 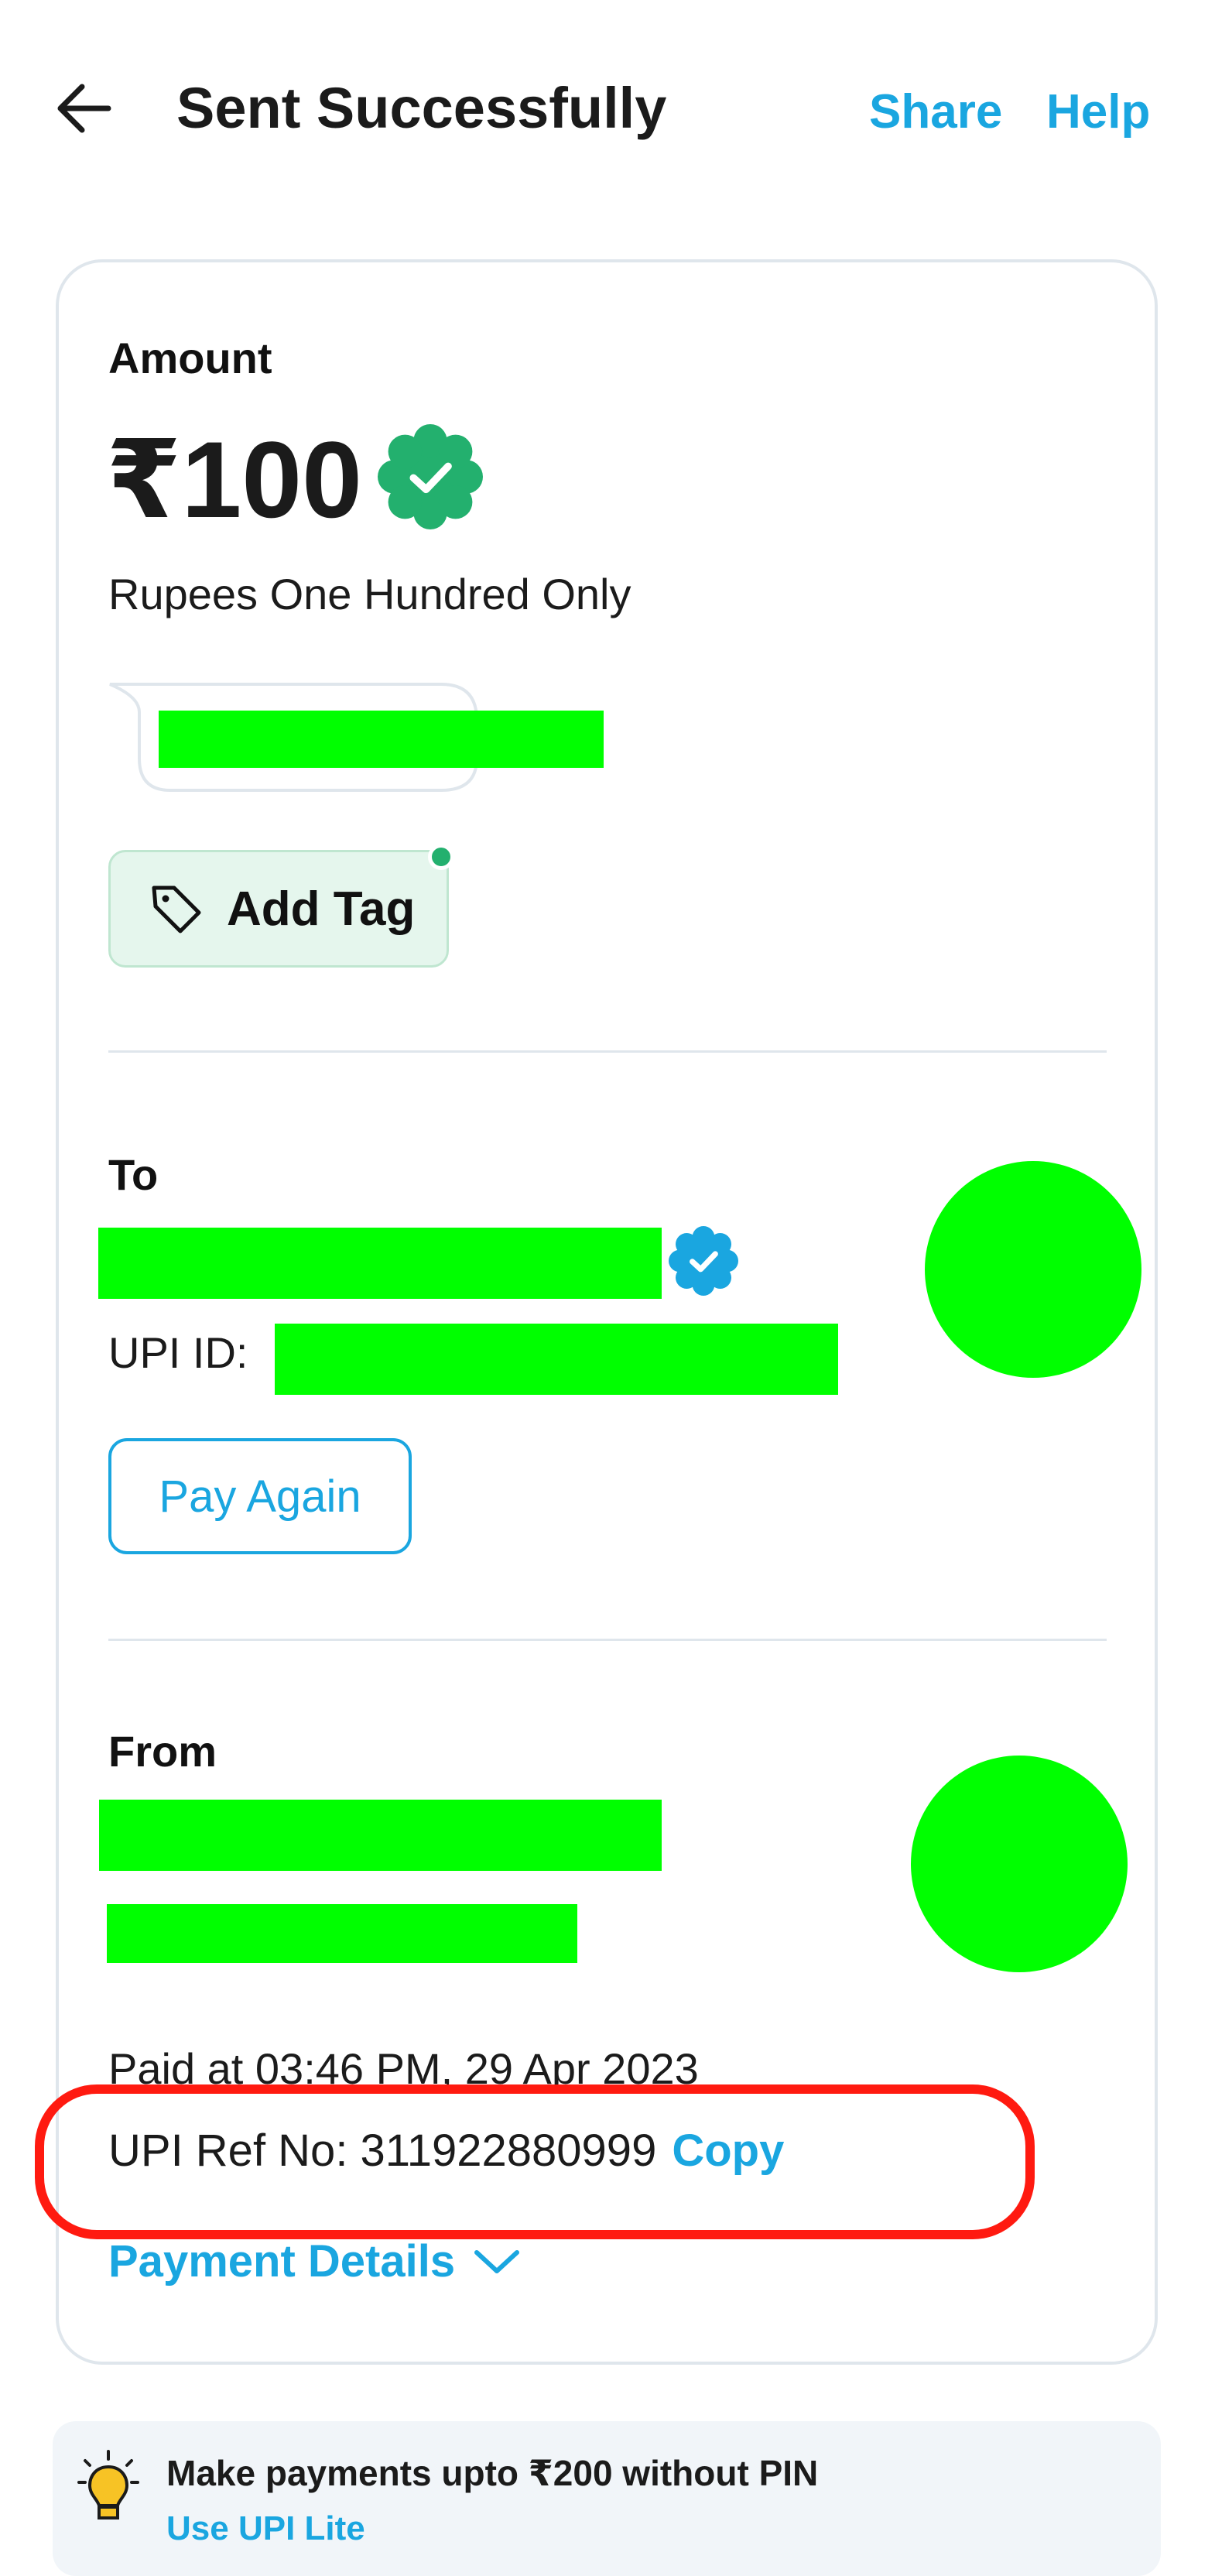 What do you see at coordinates (260, 1496) in the screenshot?
I see `pay-again-button: Pay Again` at bounding box center [260, 1496].